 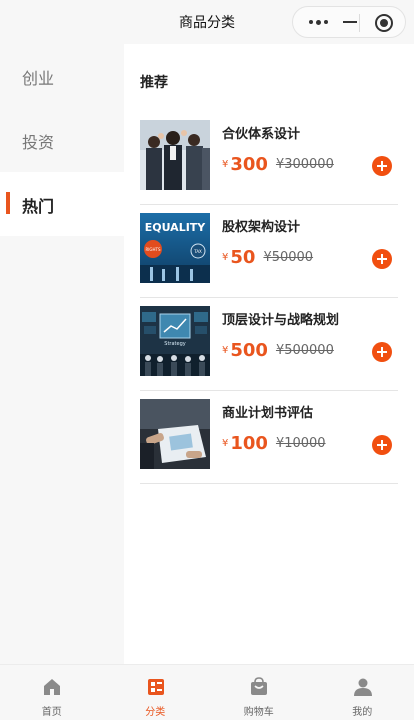 What do you see at coordinates (384, 23) in the screenshot?
I see `close-icon` at bounding box center [384, 23].